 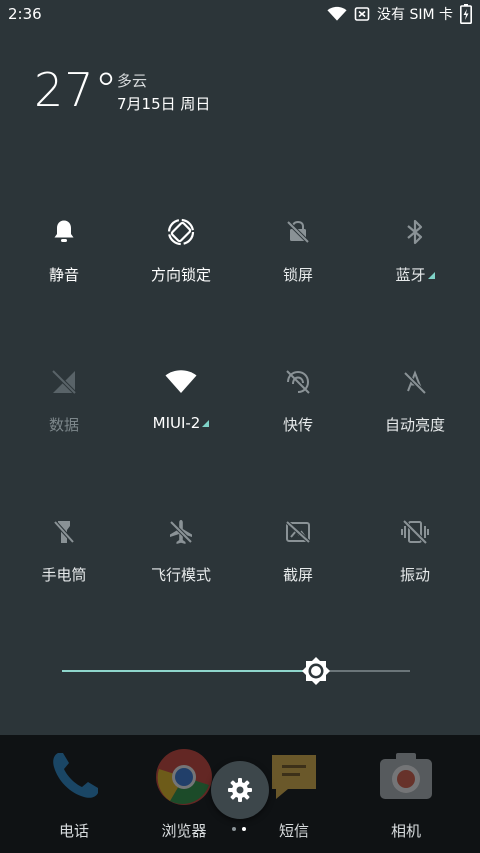 I want to click on rotation-lock-icon, so click(x=181, y=232).